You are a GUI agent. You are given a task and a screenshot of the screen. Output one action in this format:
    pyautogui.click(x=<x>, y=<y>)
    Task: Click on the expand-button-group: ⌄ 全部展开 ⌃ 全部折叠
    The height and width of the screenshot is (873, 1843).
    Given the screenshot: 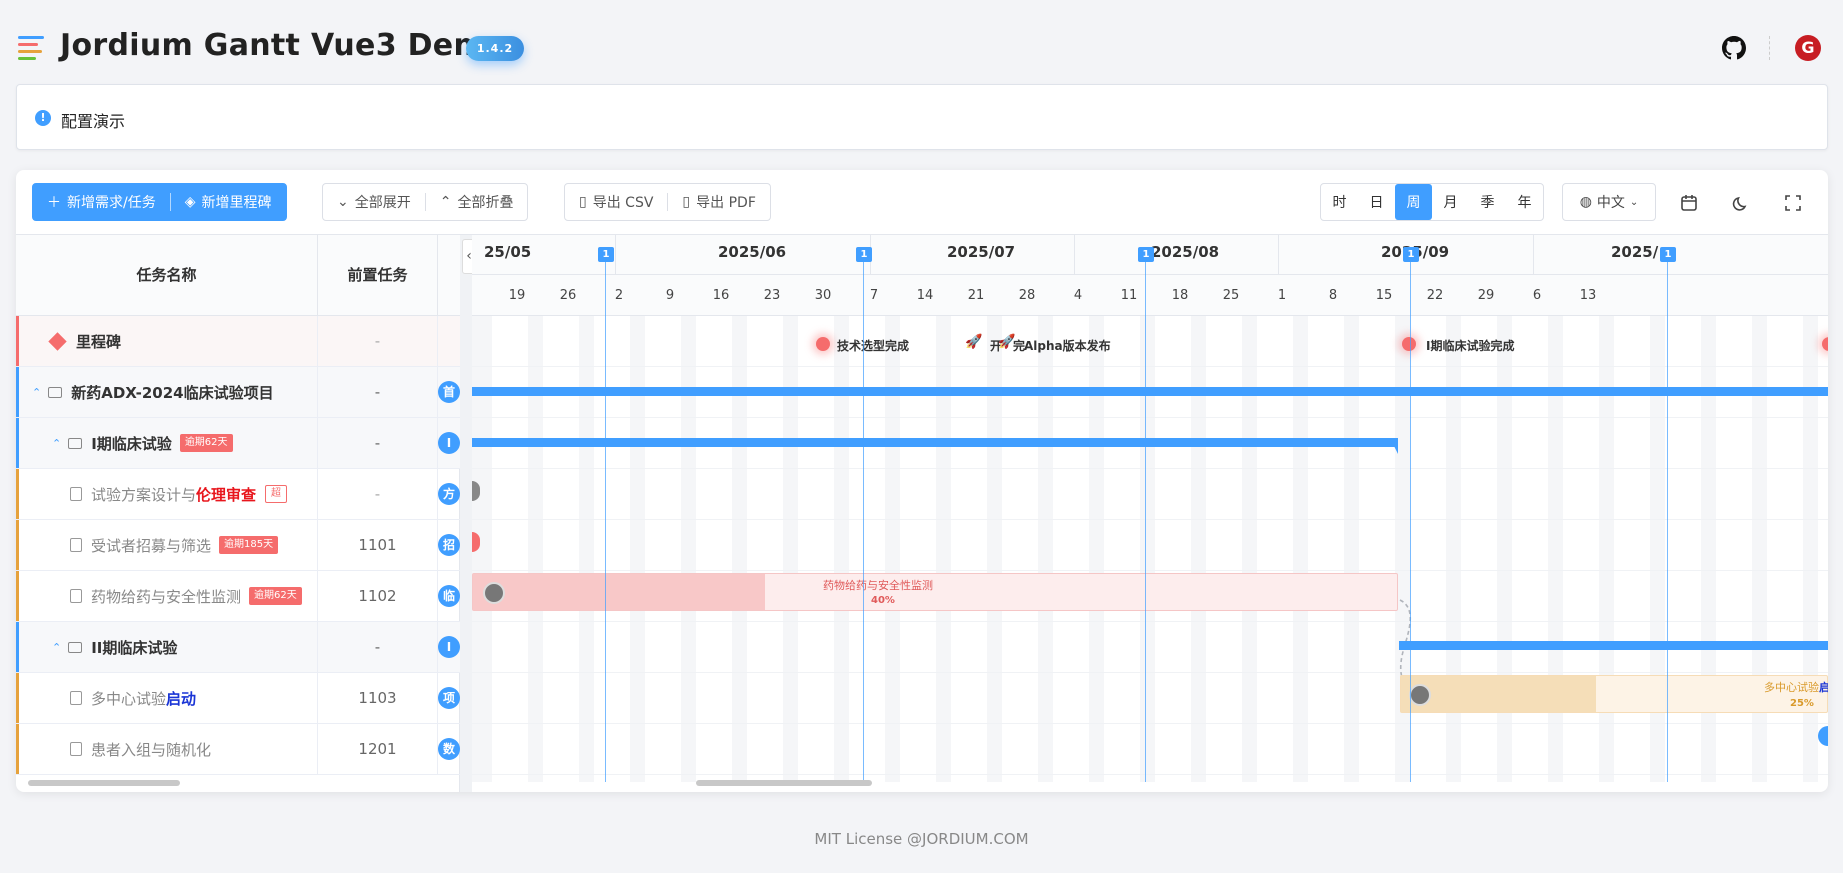 What is the action you would take?
    pyautogui.click(x=425, y=202)
    